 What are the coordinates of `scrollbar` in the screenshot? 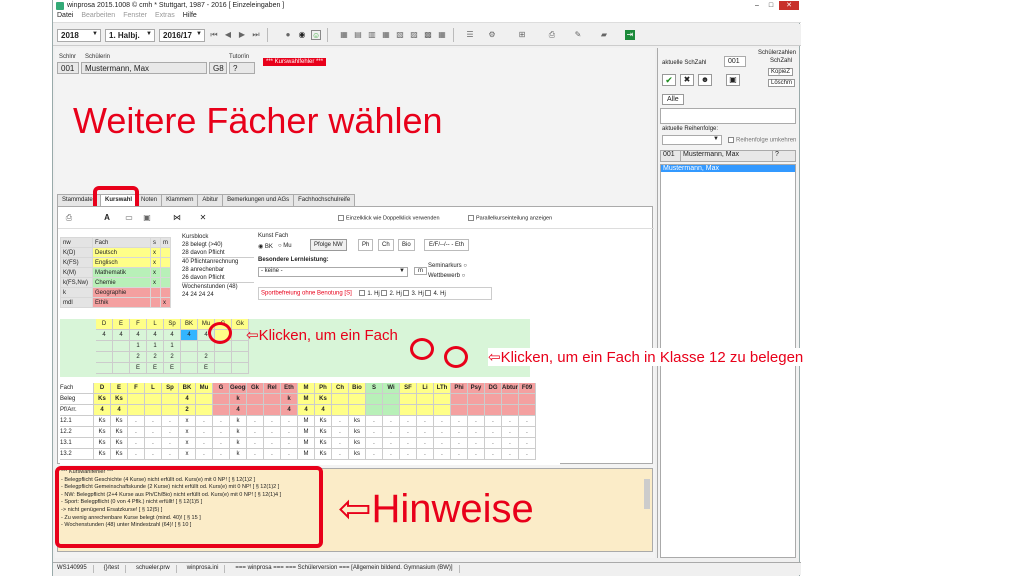 It's located at (647, 494).